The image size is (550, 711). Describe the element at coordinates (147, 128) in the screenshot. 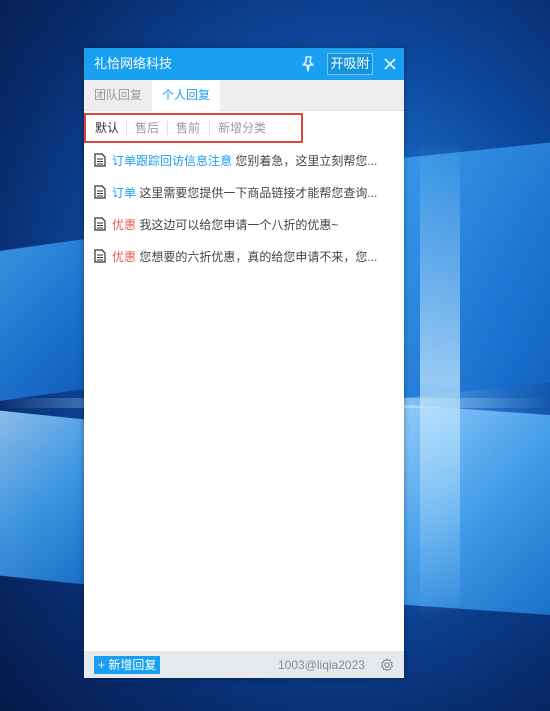

I see `category-after-sales: 售后` at that location.